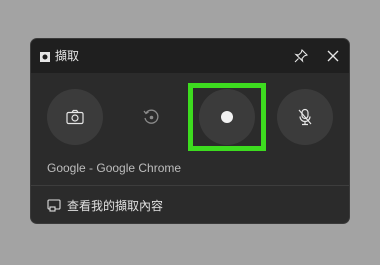 The height and width of the screenshot is (265, 380). I want to click on capture-source-label: Google - Google Chrome, so click(114, 168).